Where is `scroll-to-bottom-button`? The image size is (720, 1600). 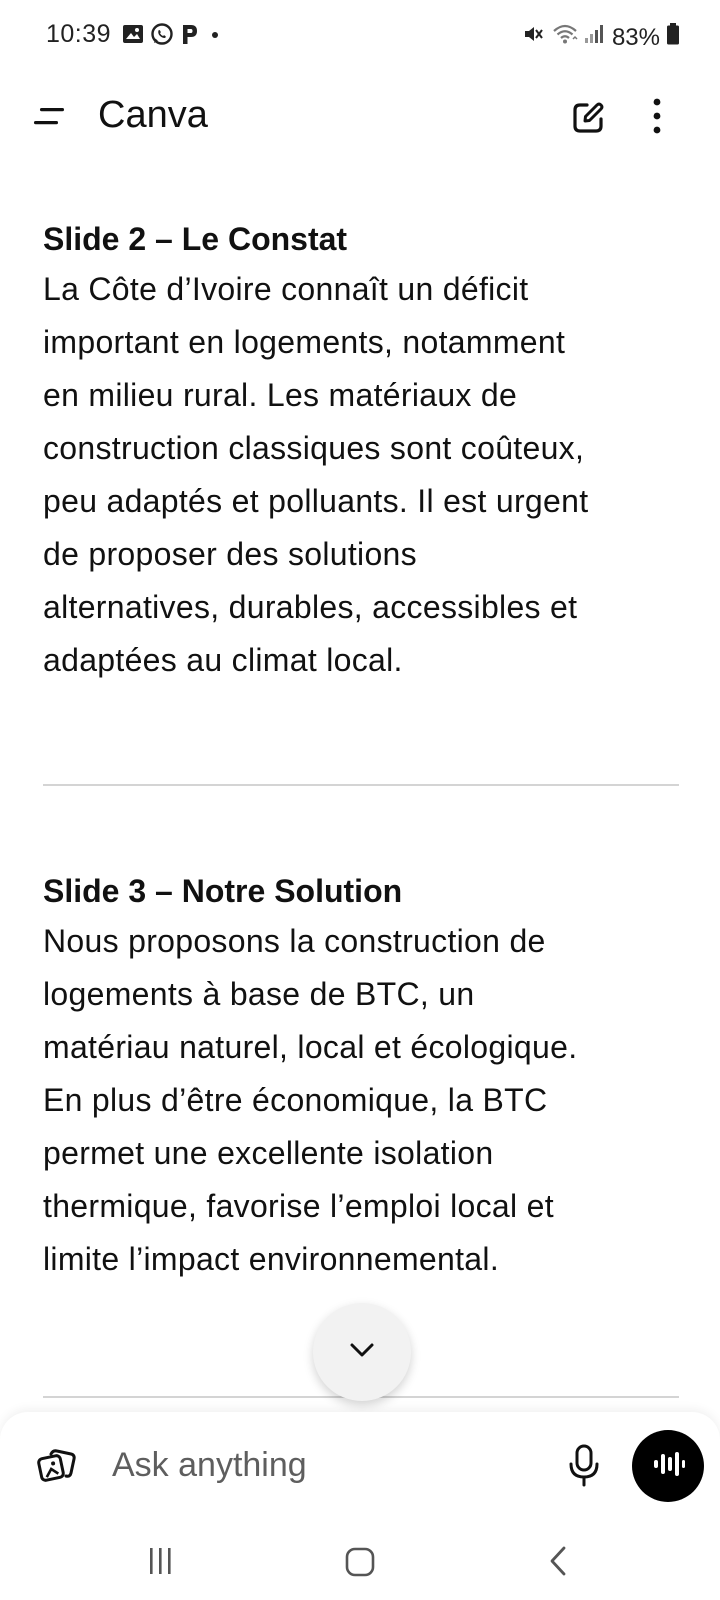
scroll-to-bottom-button is located at coordinates (362, 1352).